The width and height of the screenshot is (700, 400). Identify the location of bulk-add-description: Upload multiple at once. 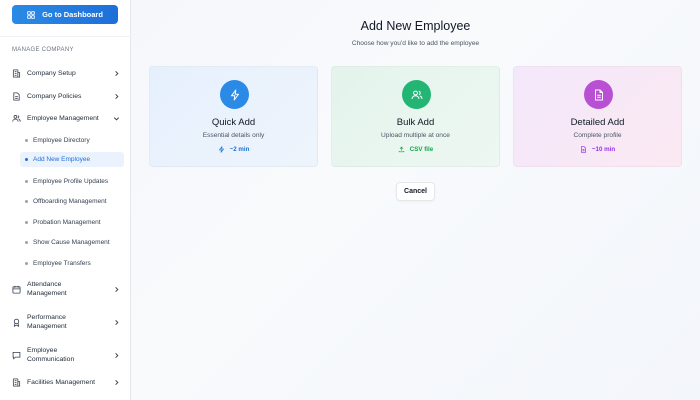
(415, 135).